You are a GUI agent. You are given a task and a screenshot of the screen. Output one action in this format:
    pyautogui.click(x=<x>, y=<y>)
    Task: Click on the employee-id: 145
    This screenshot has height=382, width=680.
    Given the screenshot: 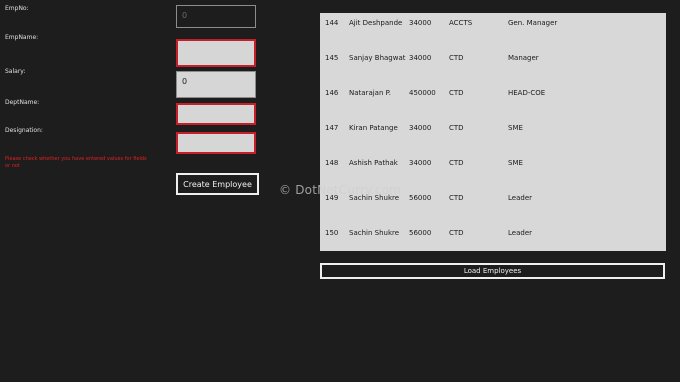 What is the action you would take?
    pyautogui.click(x=332, y=58)
    